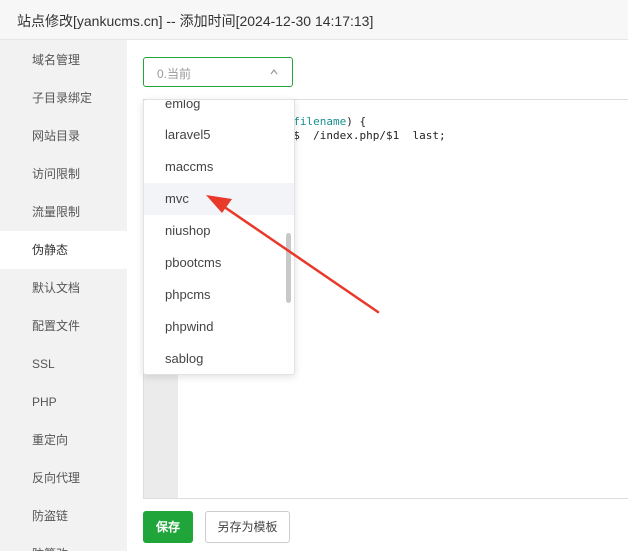  I want to click on sidebar-item-hotlink: 防盗链, so click(63, 516).